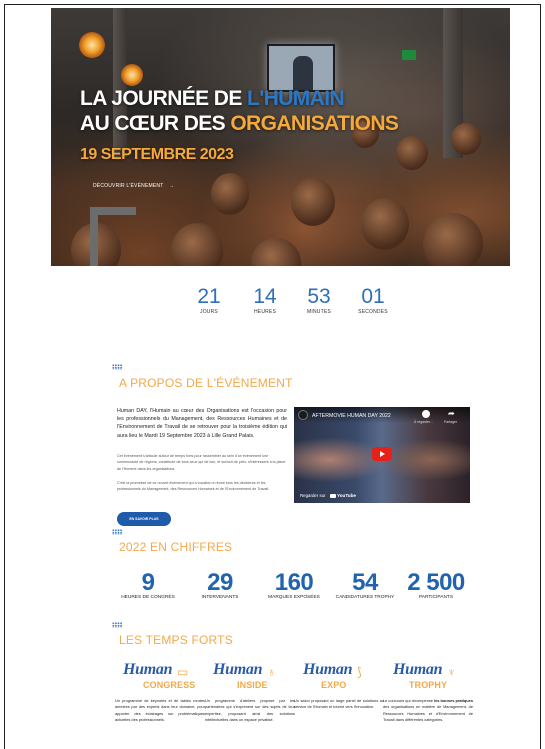 The image size is (545, 749). I want to click on figure-value: 2 500, so click(436, 582).